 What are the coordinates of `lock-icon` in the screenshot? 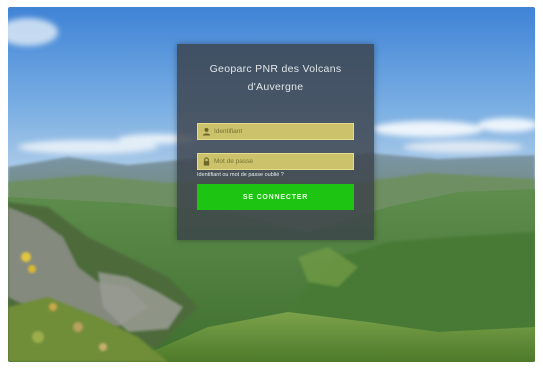 It's located at (206, 161).